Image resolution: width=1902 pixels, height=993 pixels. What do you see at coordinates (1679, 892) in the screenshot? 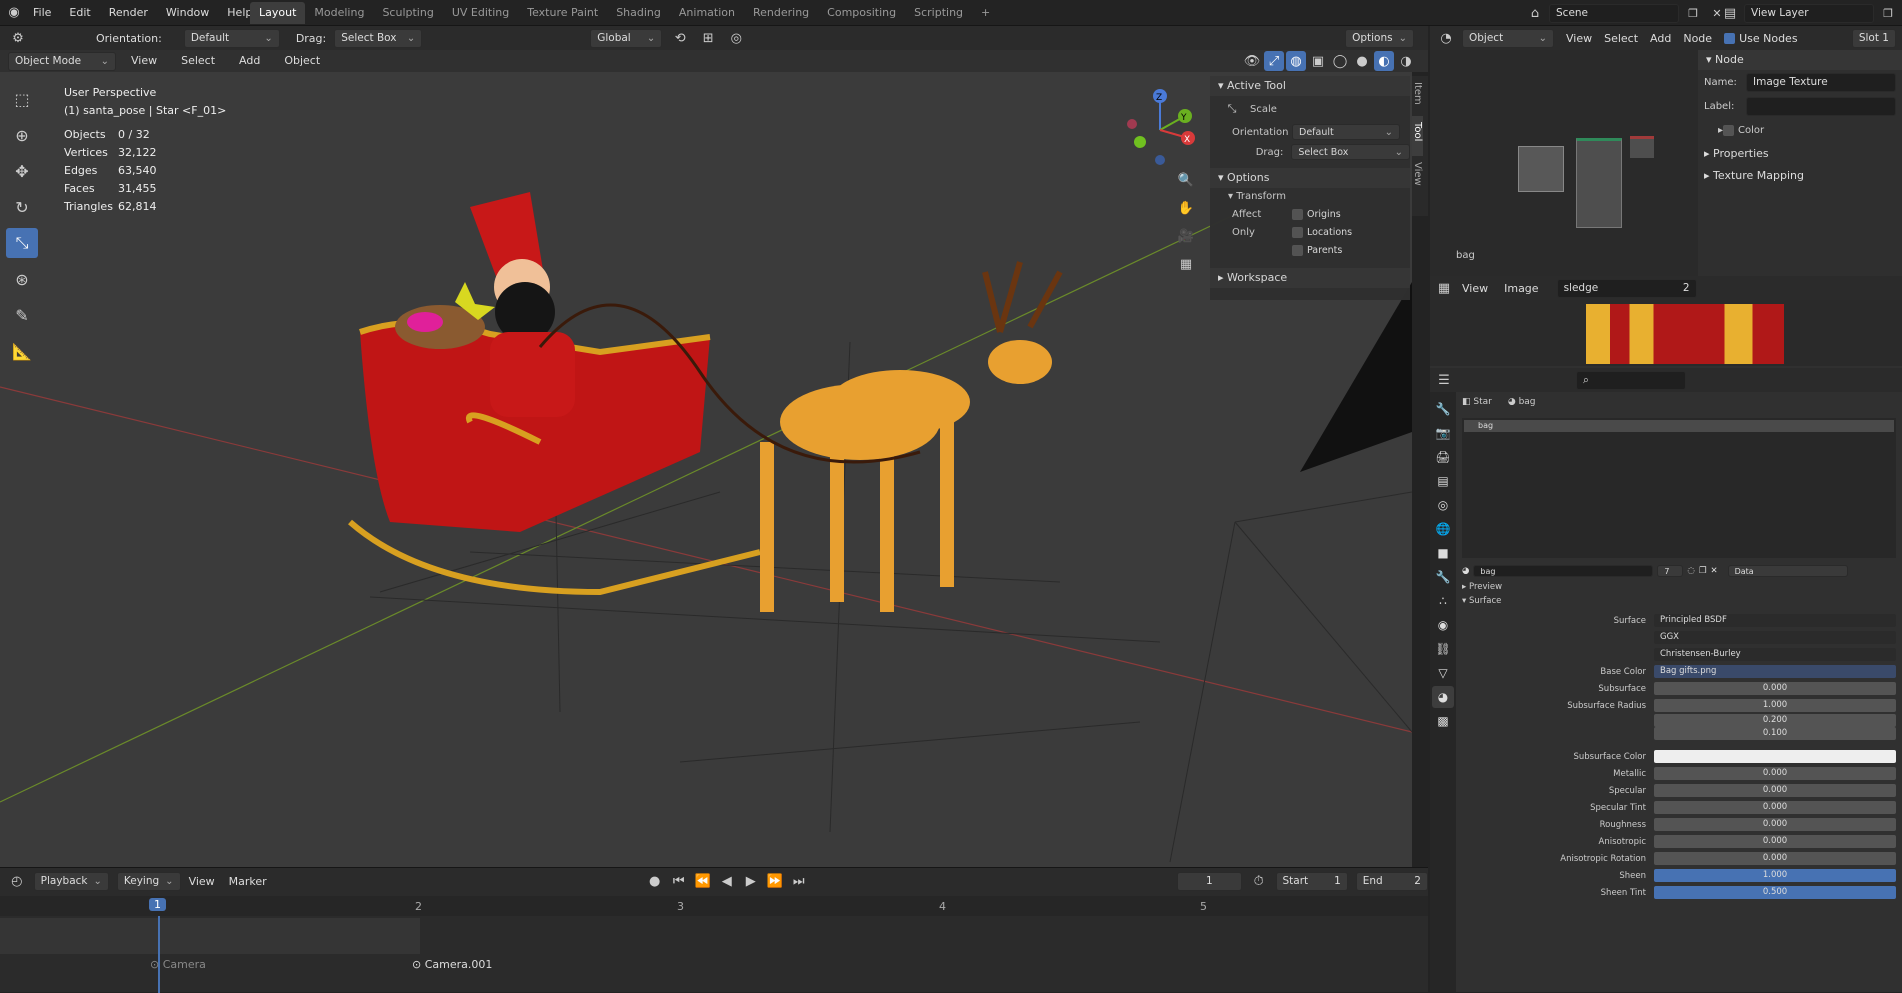
I see `prop-sheen-tint: Sheen Tint 0.500` at bounding box center [1679, 892].